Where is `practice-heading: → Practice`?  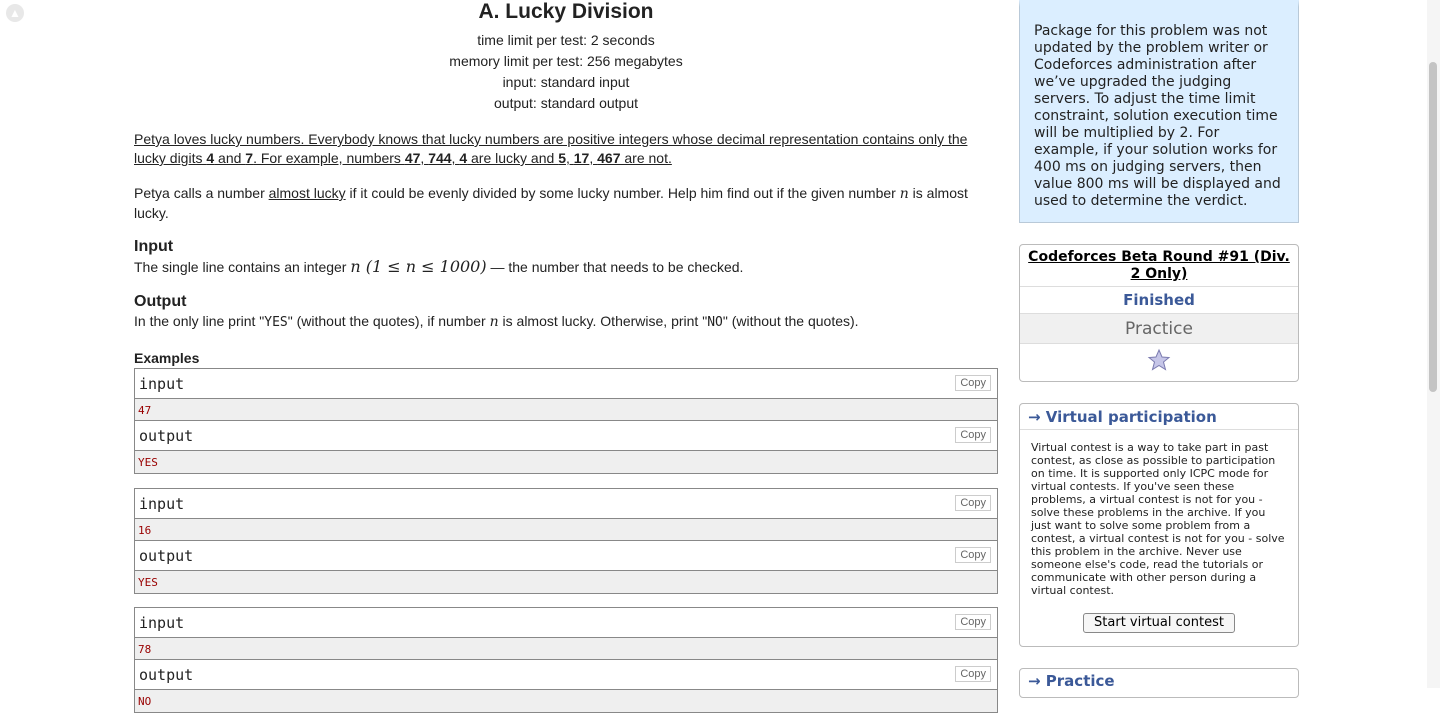
practice-heading: → Practice is located at coordinates (1071, 681).